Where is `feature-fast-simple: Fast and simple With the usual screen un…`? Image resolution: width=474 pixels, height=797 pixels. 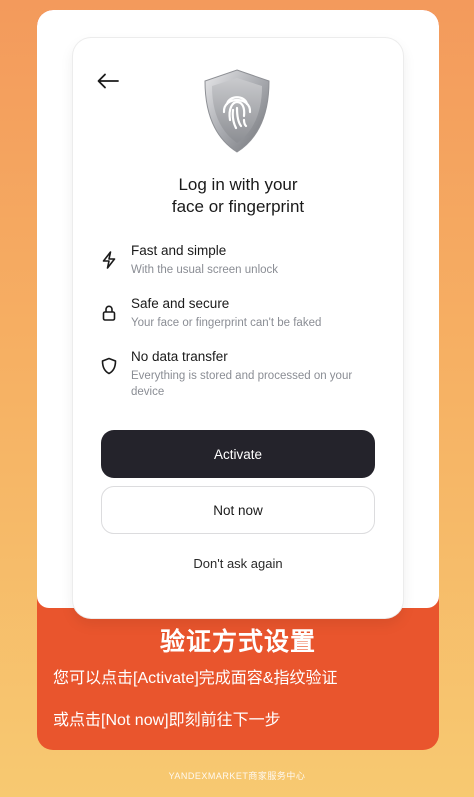 feature-fast-simple: Fast and simple With the usual screen un… is located at coordinates (244, 267).